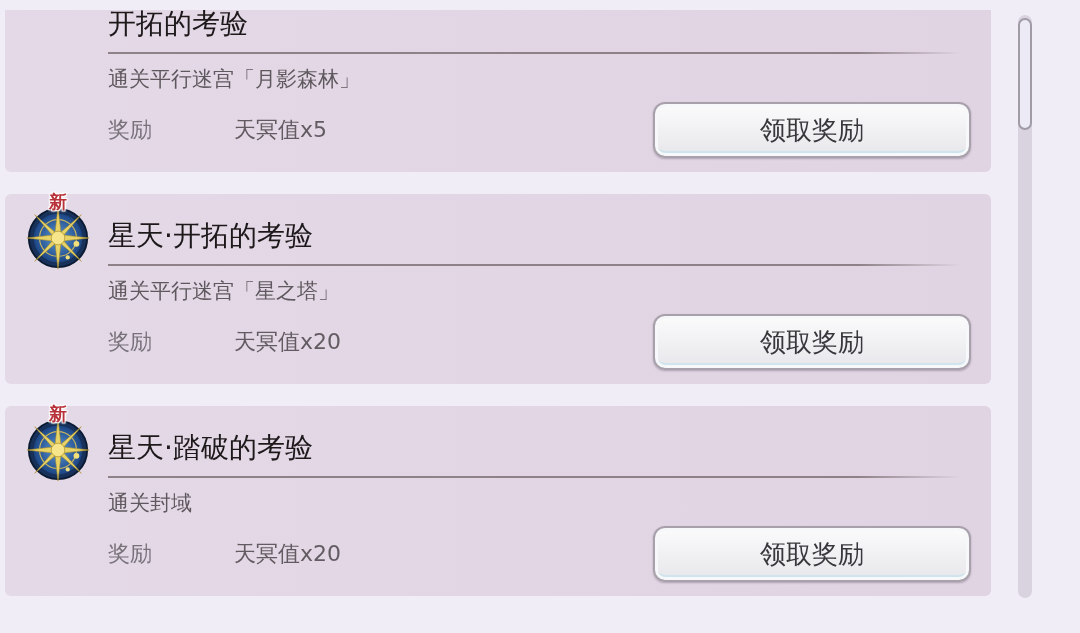 This screenshot has height=633, width=1080. What do you see at coordinates (281, 130) in the screenshot?
I see `reward-value: 天冥值x5` at bounding box center [281, 130].